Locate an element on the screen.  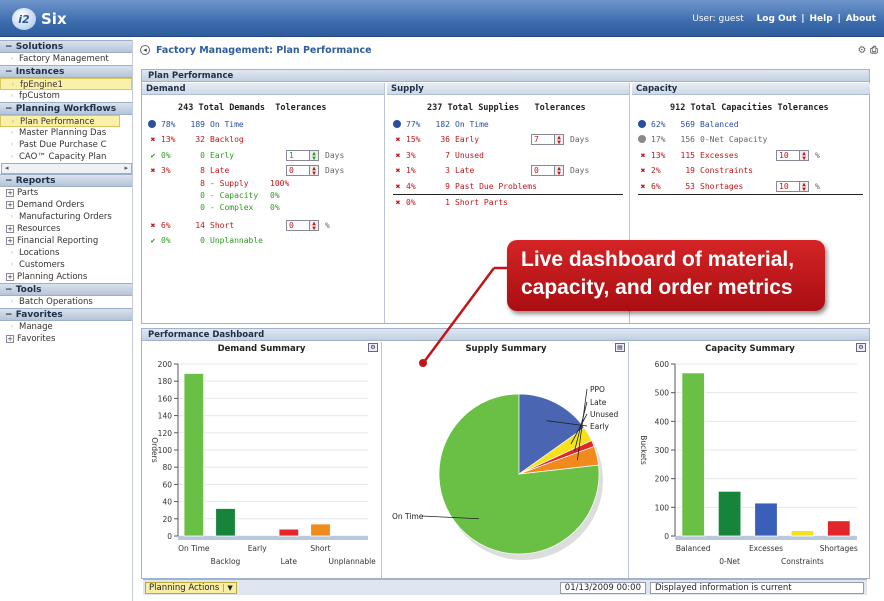
supply-early-stepper: 7 ▲ ▼ is located at coordinates (547, 139).